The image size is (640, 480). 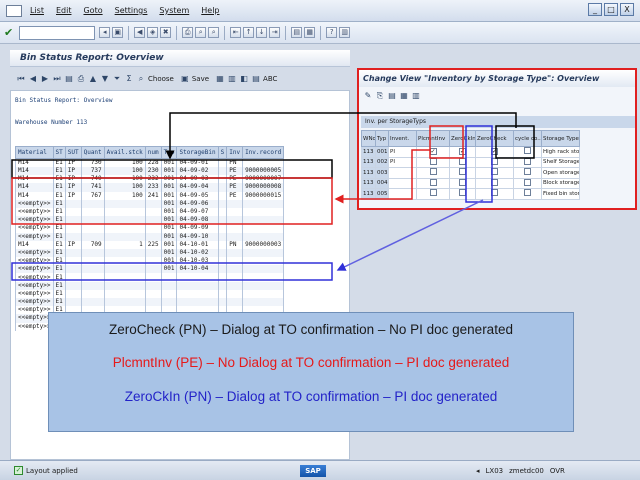 I want to click on zerockin-arrow, so click(x=410, y=235).